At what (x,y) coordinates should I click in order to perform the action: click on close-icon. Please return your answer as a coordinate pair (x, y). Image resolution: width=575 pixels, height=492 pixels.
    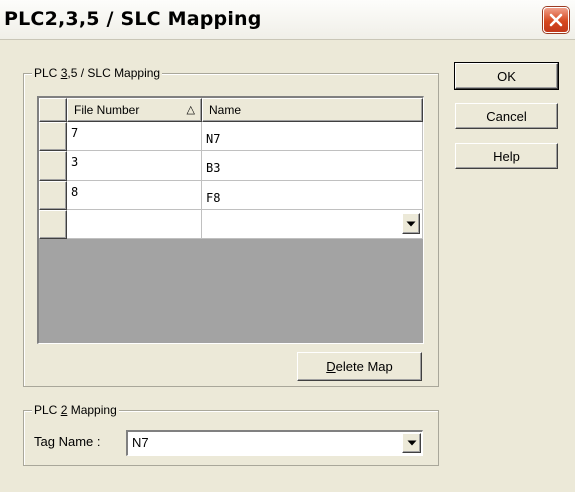
    Looking at the image, I should click on (556, 20).